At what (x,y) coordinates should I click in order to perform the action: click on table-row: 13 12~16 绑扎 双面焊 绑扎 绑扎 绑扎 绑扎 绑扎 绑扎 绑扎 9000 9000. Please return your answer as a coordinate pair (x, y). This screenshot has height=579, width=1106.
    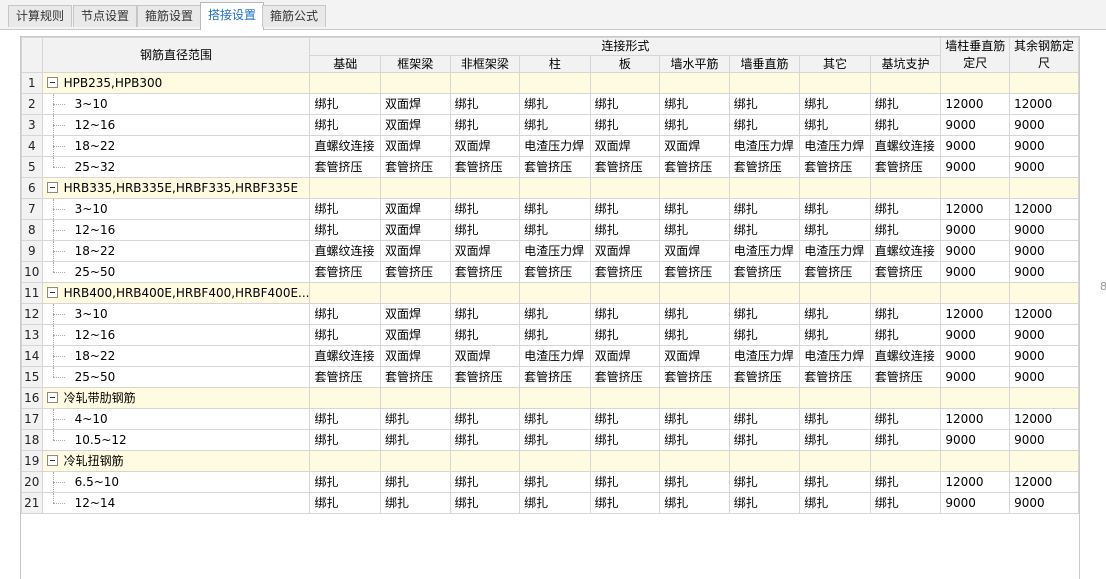
    Looking at the image, I should click on (550, 335).